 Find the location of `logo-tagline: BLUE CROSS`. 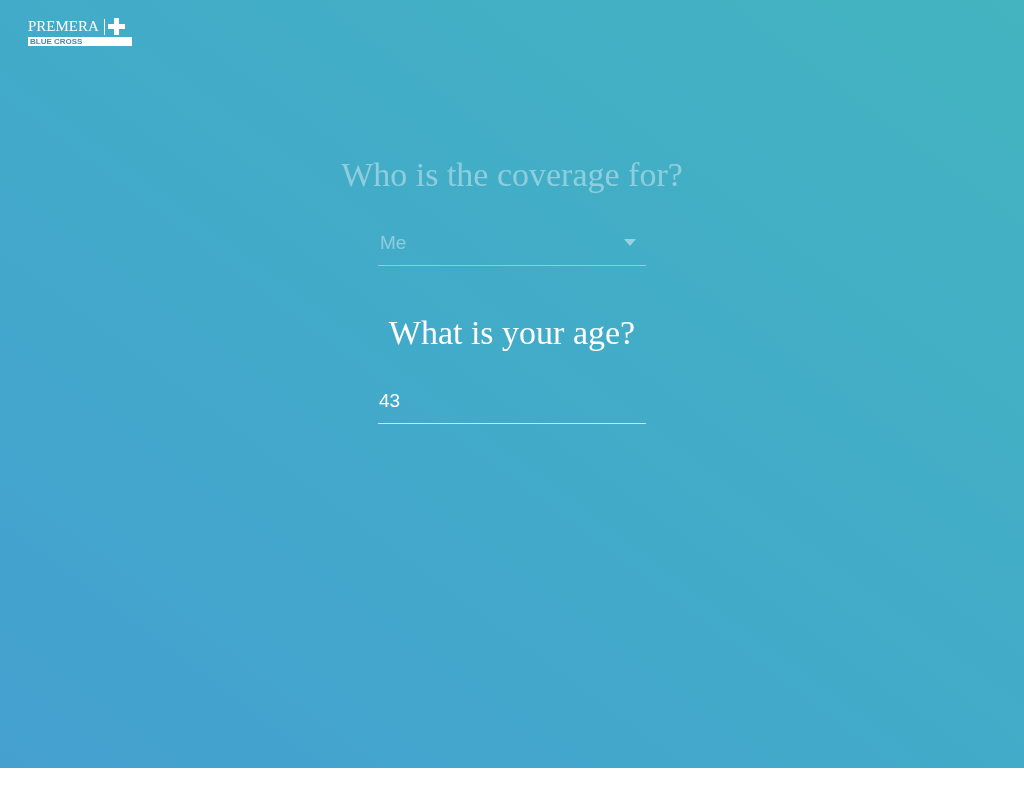

logo-tagline: BLUE CROSS is located at coordinates (80, 41).